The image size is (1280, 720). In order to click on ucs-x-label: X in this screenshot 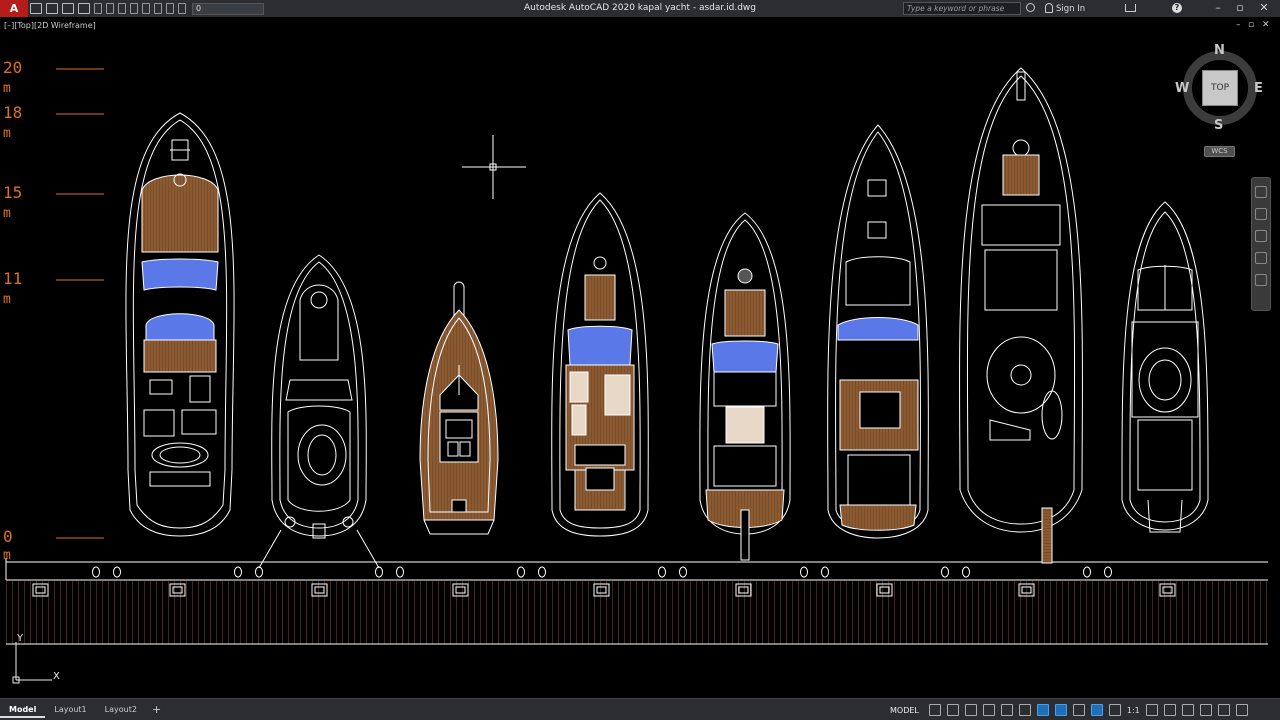, I will do `click(56, 676)`.